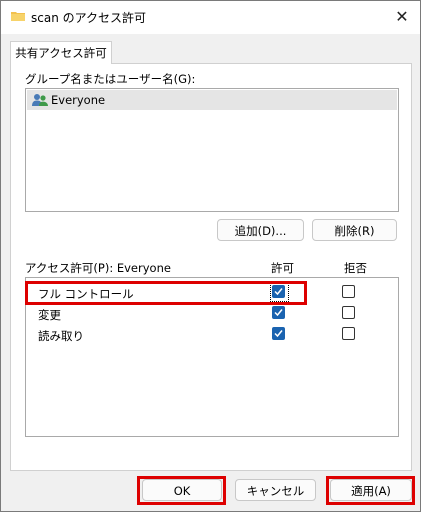 This screenshot has height=512, width=421. I want to click on folder-icon, so click(18, 16).